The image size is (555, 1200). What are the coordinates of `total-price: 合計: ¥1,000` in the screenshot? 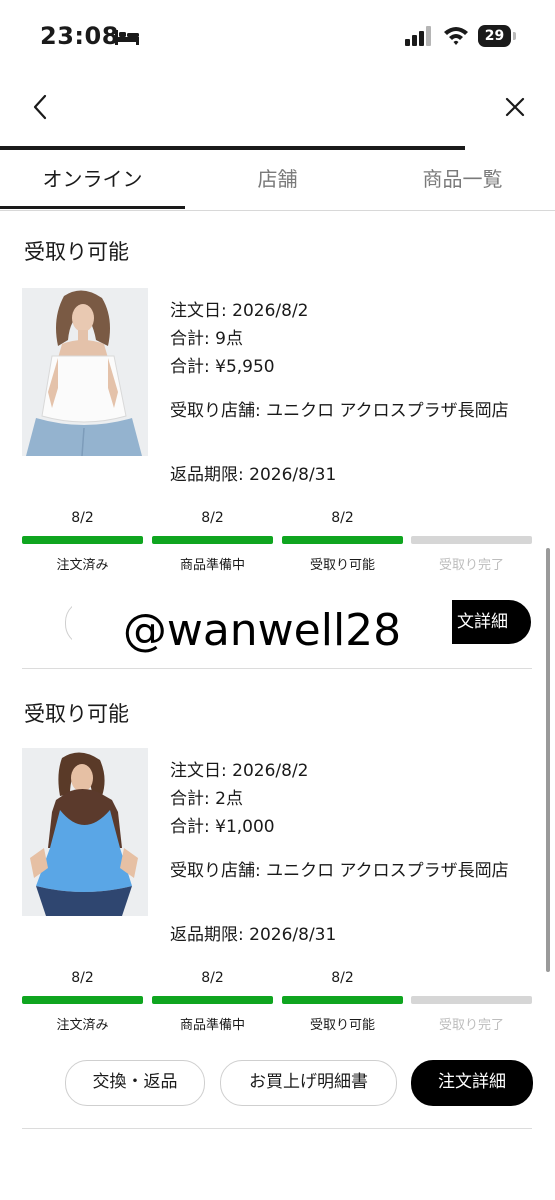 It's located at (222, 827).